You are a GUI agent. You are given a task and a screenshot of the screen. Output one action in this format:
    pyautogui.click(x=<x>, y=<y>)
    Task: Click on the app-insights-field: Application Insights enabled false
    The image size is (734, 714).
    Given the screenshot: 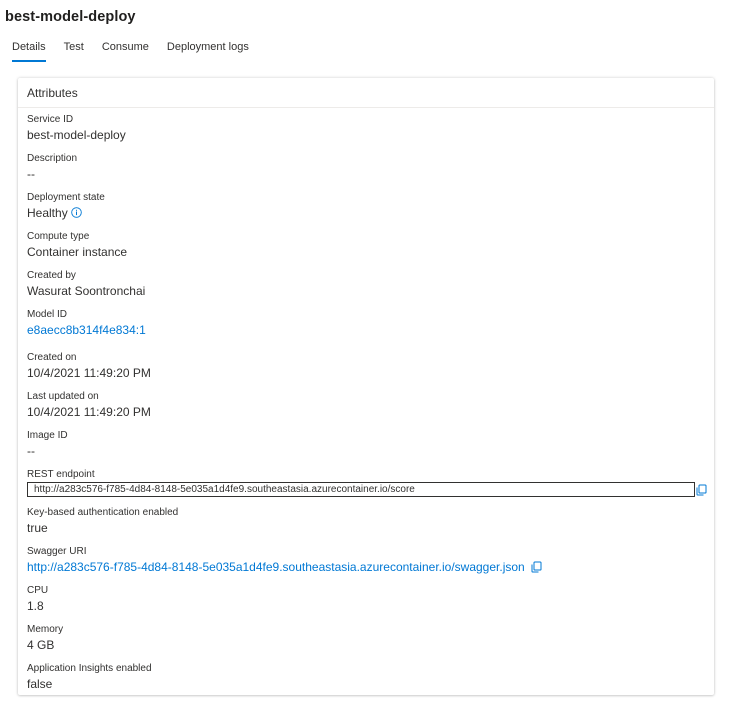 What is the action you would take?
    pyautogui.click(x=89, y=677)
    